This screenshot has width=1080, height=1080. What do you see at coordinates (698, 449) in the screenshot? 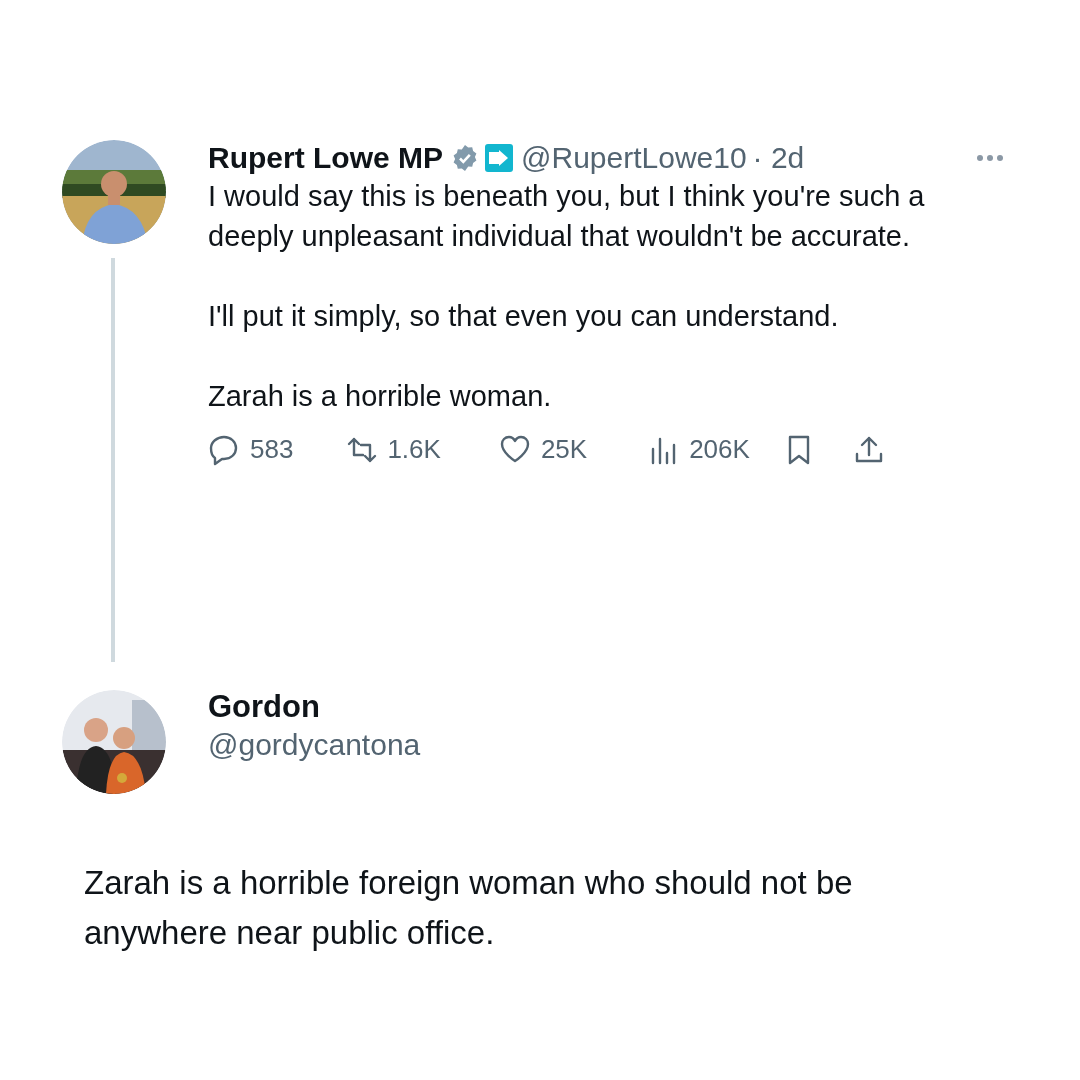
I see `views-button: 206K` at bounding box center [698, 449].